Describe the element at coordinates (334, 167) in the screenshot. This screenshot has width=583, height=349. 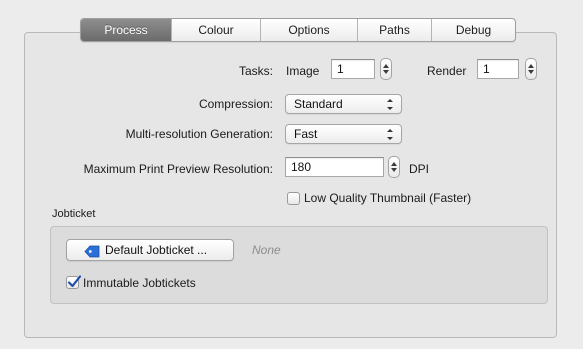
I see `max-preview-field: 180` at that location.